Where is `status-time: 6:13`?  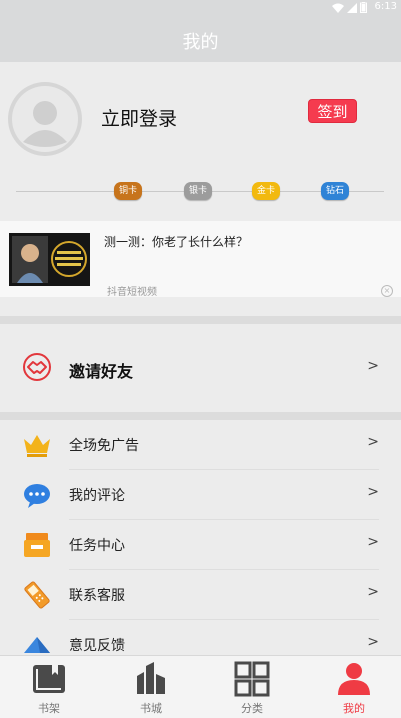 status-time: 6:13 is located at coordinates (385, 6).